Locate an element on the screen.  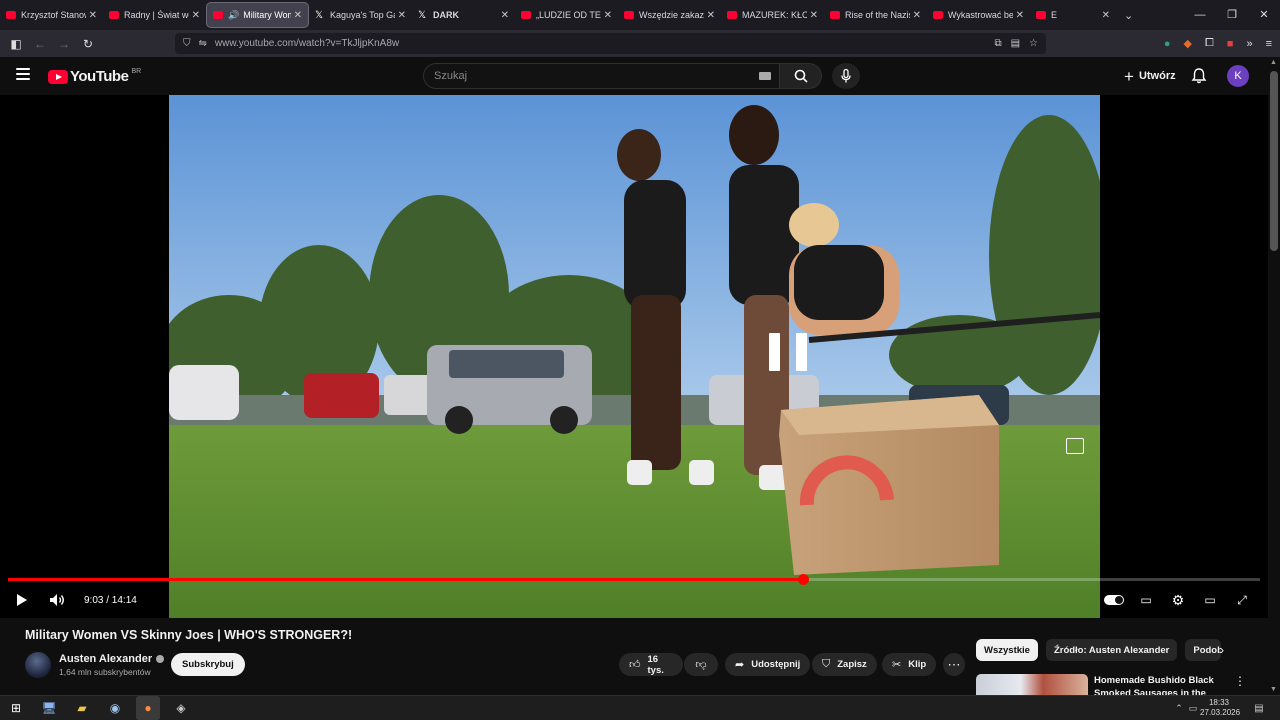
computer-icon: 🖥︎ is located at coordinates (49, 708).